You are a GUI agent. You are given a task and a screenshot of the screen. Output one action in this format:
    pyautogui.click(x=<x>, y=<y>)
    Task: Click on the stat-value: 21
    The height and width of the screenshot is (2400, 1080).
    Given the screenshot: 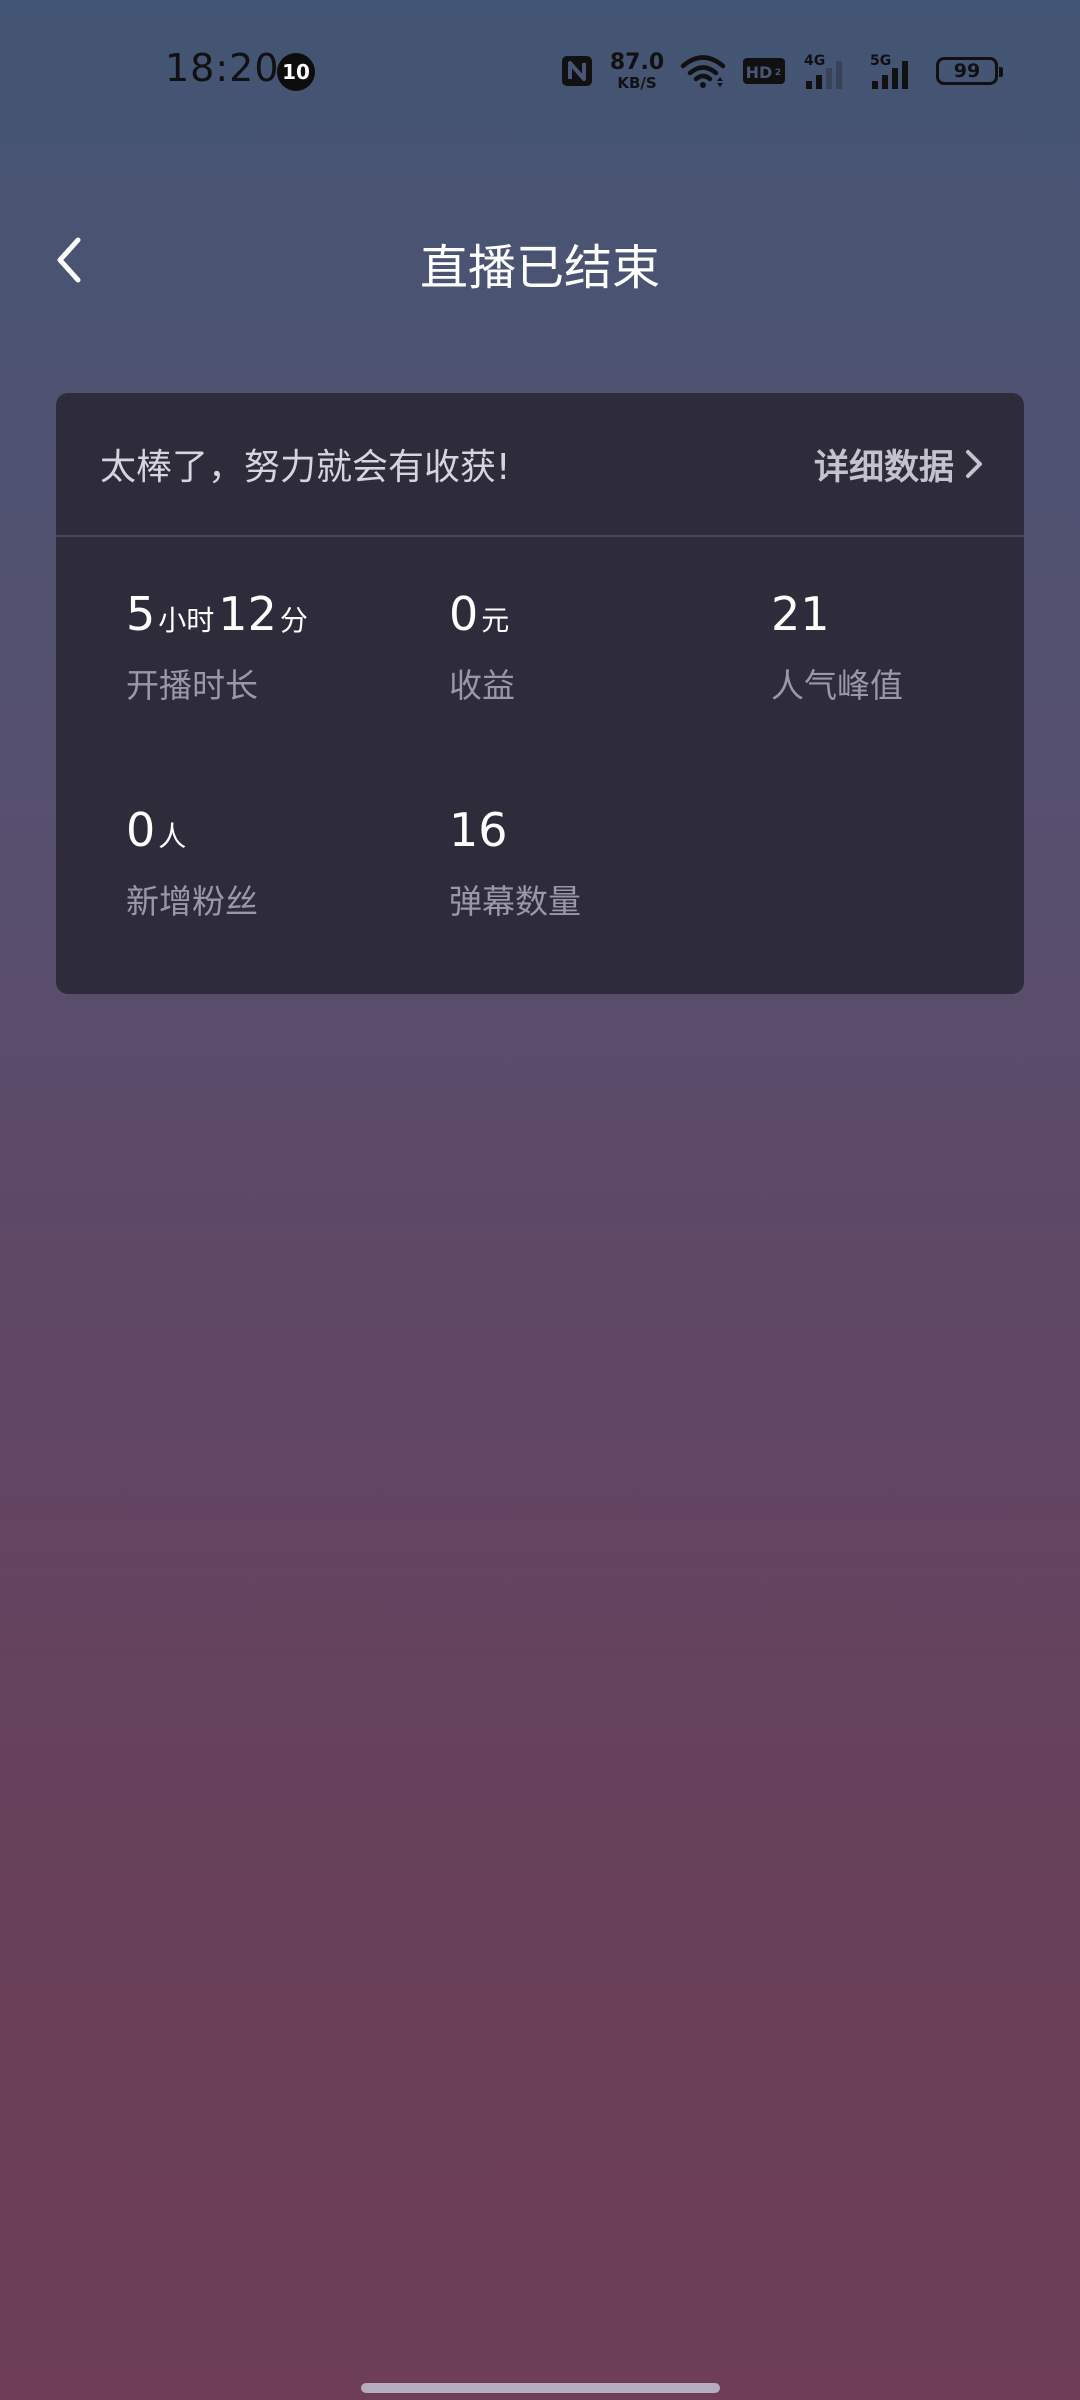 What is the action you would take?
    pyautogui.click(x=897, y=618)
    